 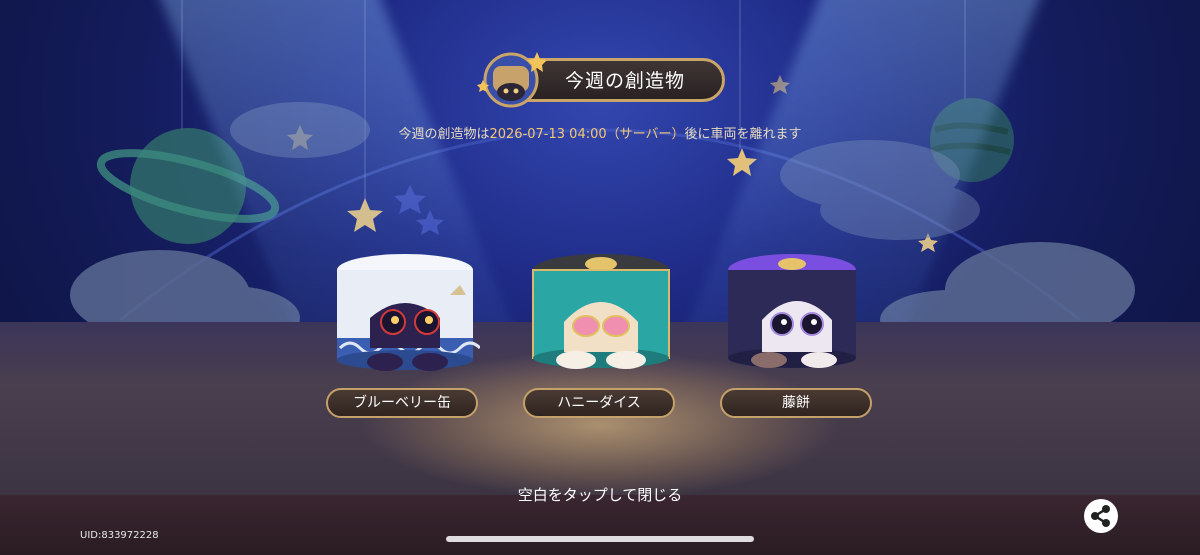 What do you see at coordinates (600, 495) in the screenshot?
I see `tap-to-close-hint: 空白をタップして閉じる` at bounding box center [600, 495].